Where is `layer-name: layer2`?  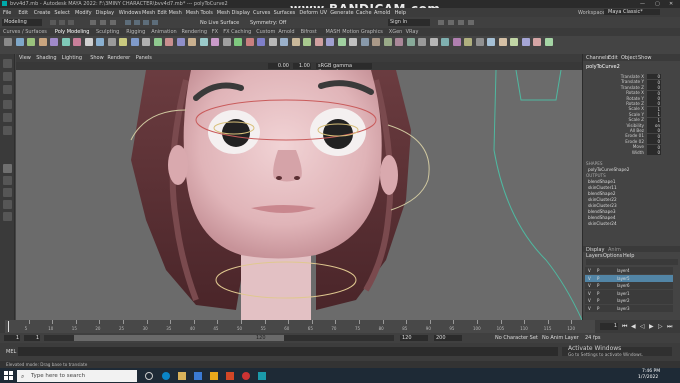
layer-name: layer2 is located at coordinates (623, 300).